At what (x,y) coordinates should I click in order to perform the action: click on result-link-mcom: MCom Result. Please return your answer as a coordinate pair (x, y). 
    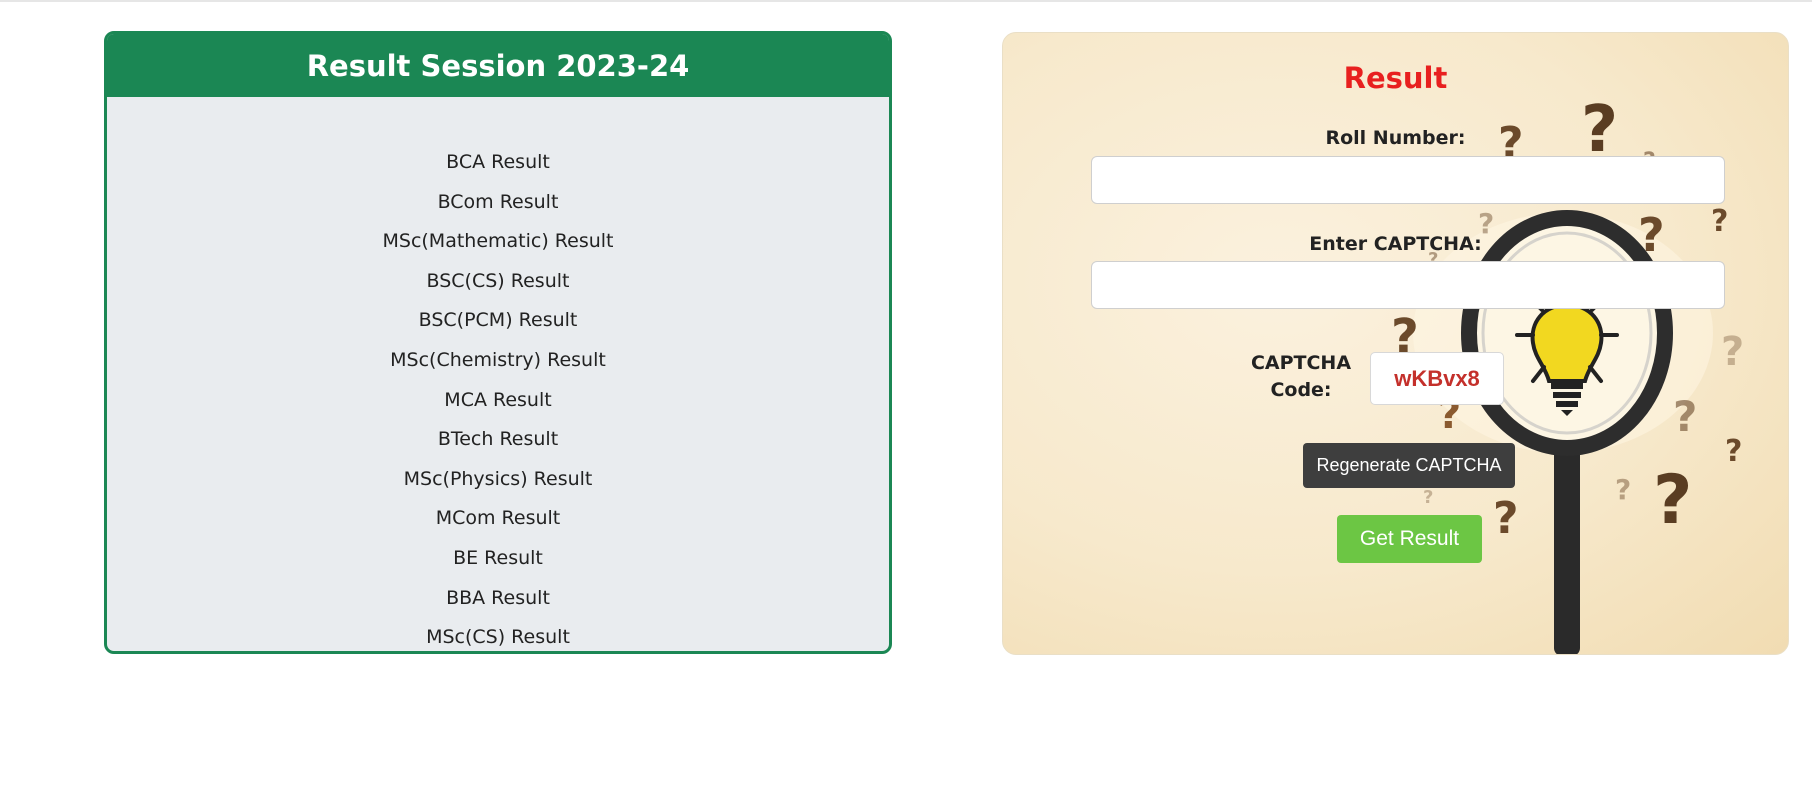
    Looking at the image, I should click on (498, 519).